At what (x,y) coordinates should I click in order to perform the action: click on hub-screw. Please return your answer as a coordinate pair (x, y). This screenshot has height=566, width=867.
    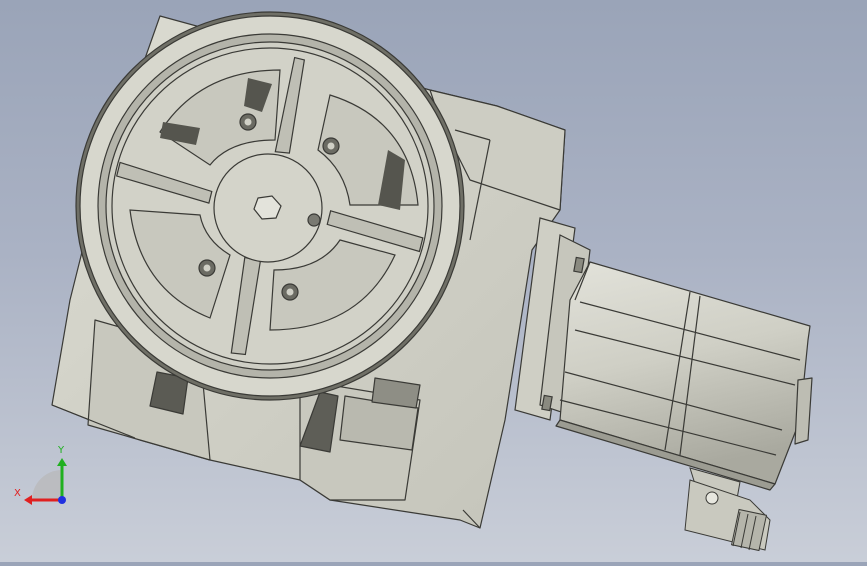
    Looking at the image, I should click on (314, 220).